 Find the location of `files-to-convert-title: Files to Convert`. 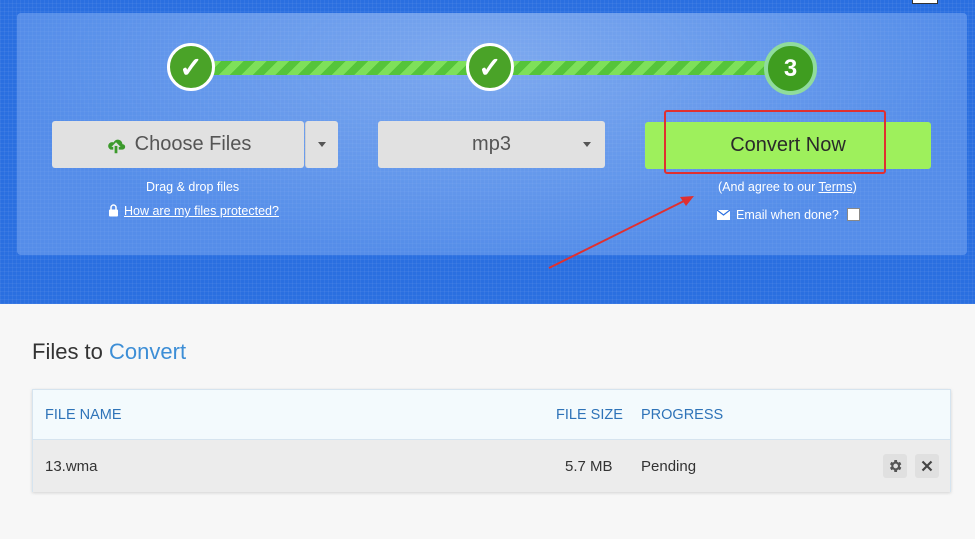

files-to-convert-title: Files to Convert is located at coordinates (109, 352).